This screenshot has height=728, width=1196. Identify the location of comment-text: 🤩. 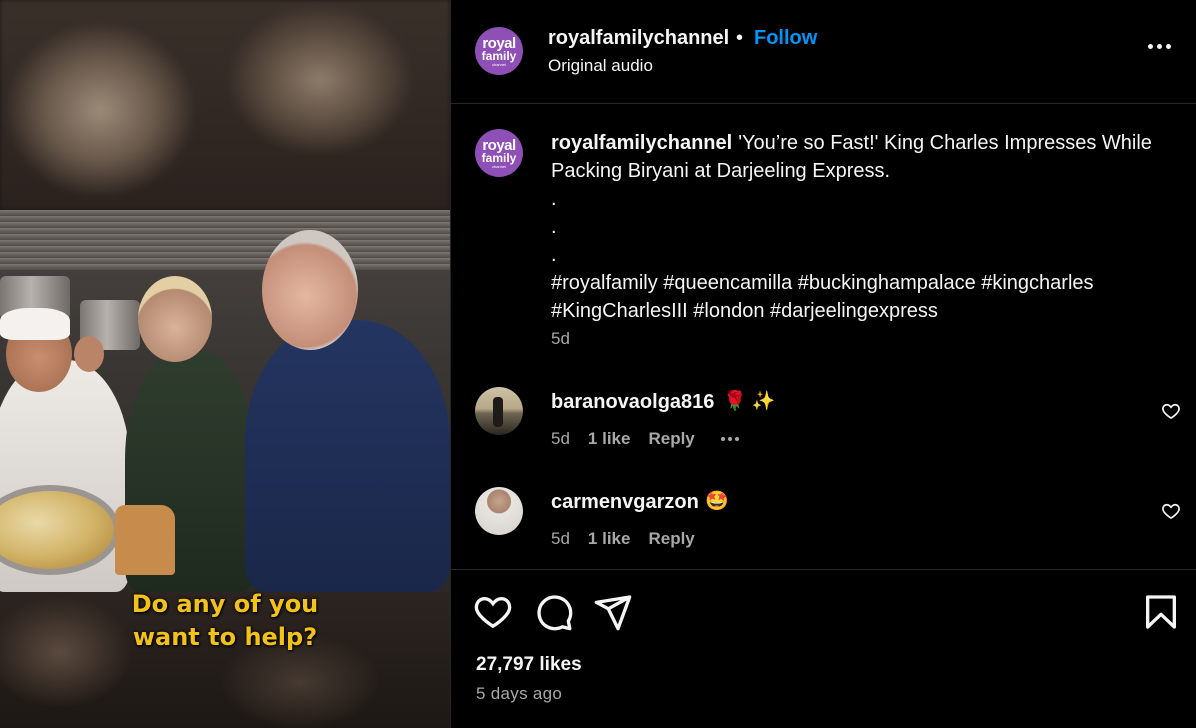
(717, 501).